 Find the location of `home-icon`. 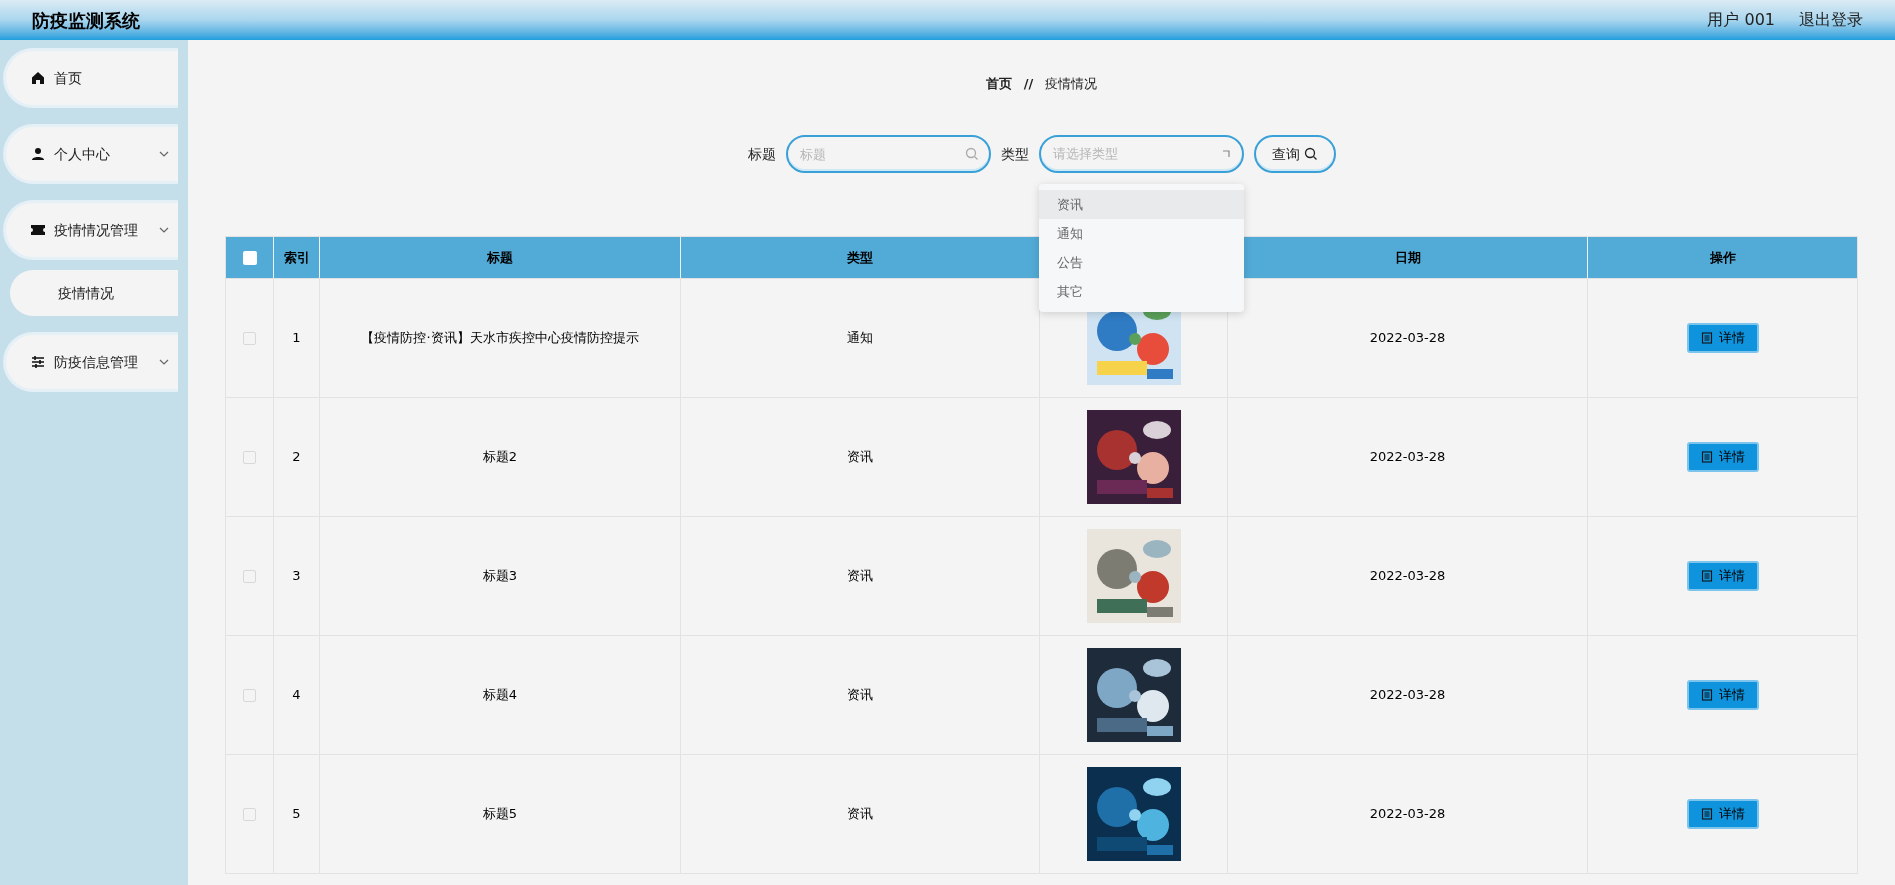

home-icon is located at coordinates (38, 78).